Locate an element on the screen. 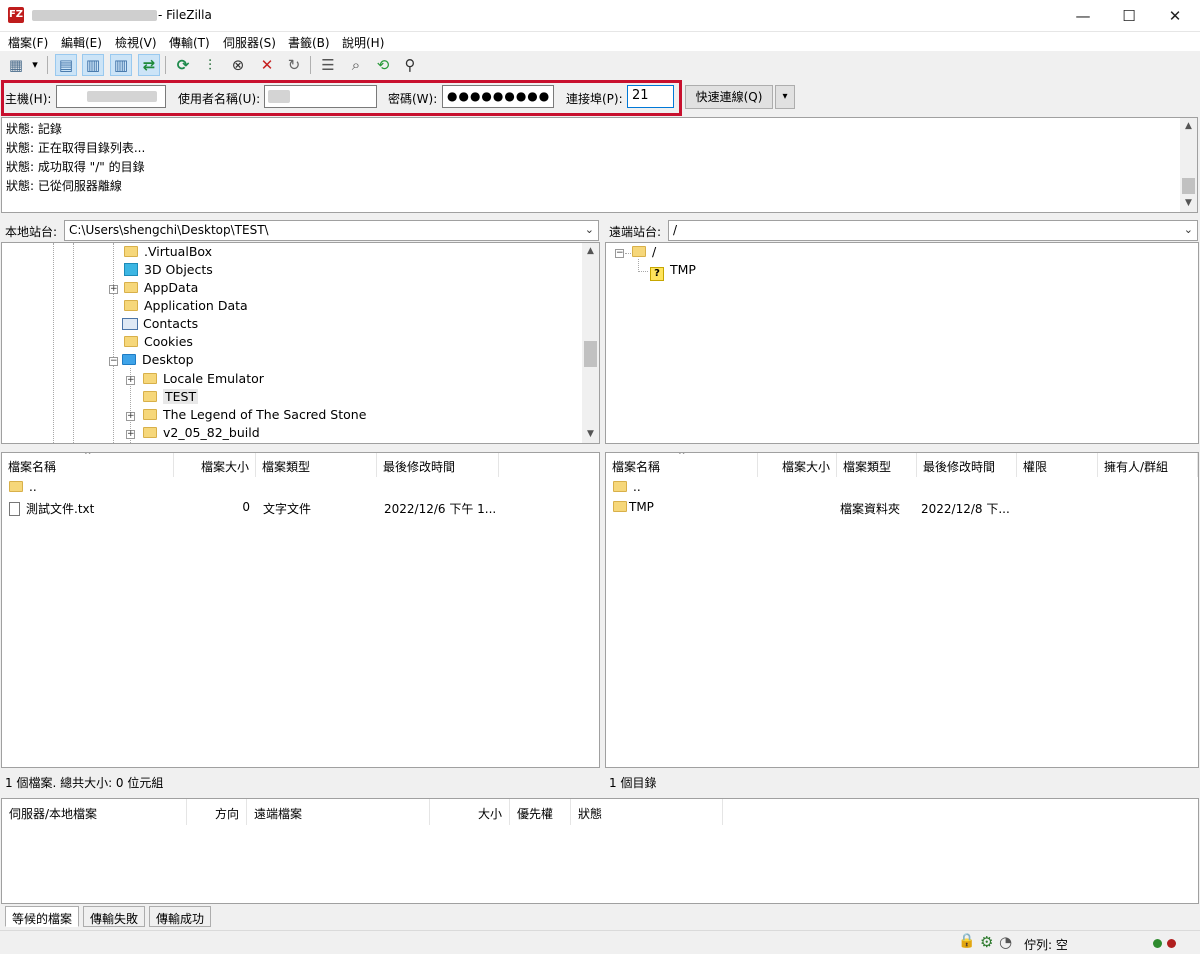 Image resolution: width=1200 pixels, height=954 pixels. col-permissions: 權限 is located at coordinates (1057, 465).